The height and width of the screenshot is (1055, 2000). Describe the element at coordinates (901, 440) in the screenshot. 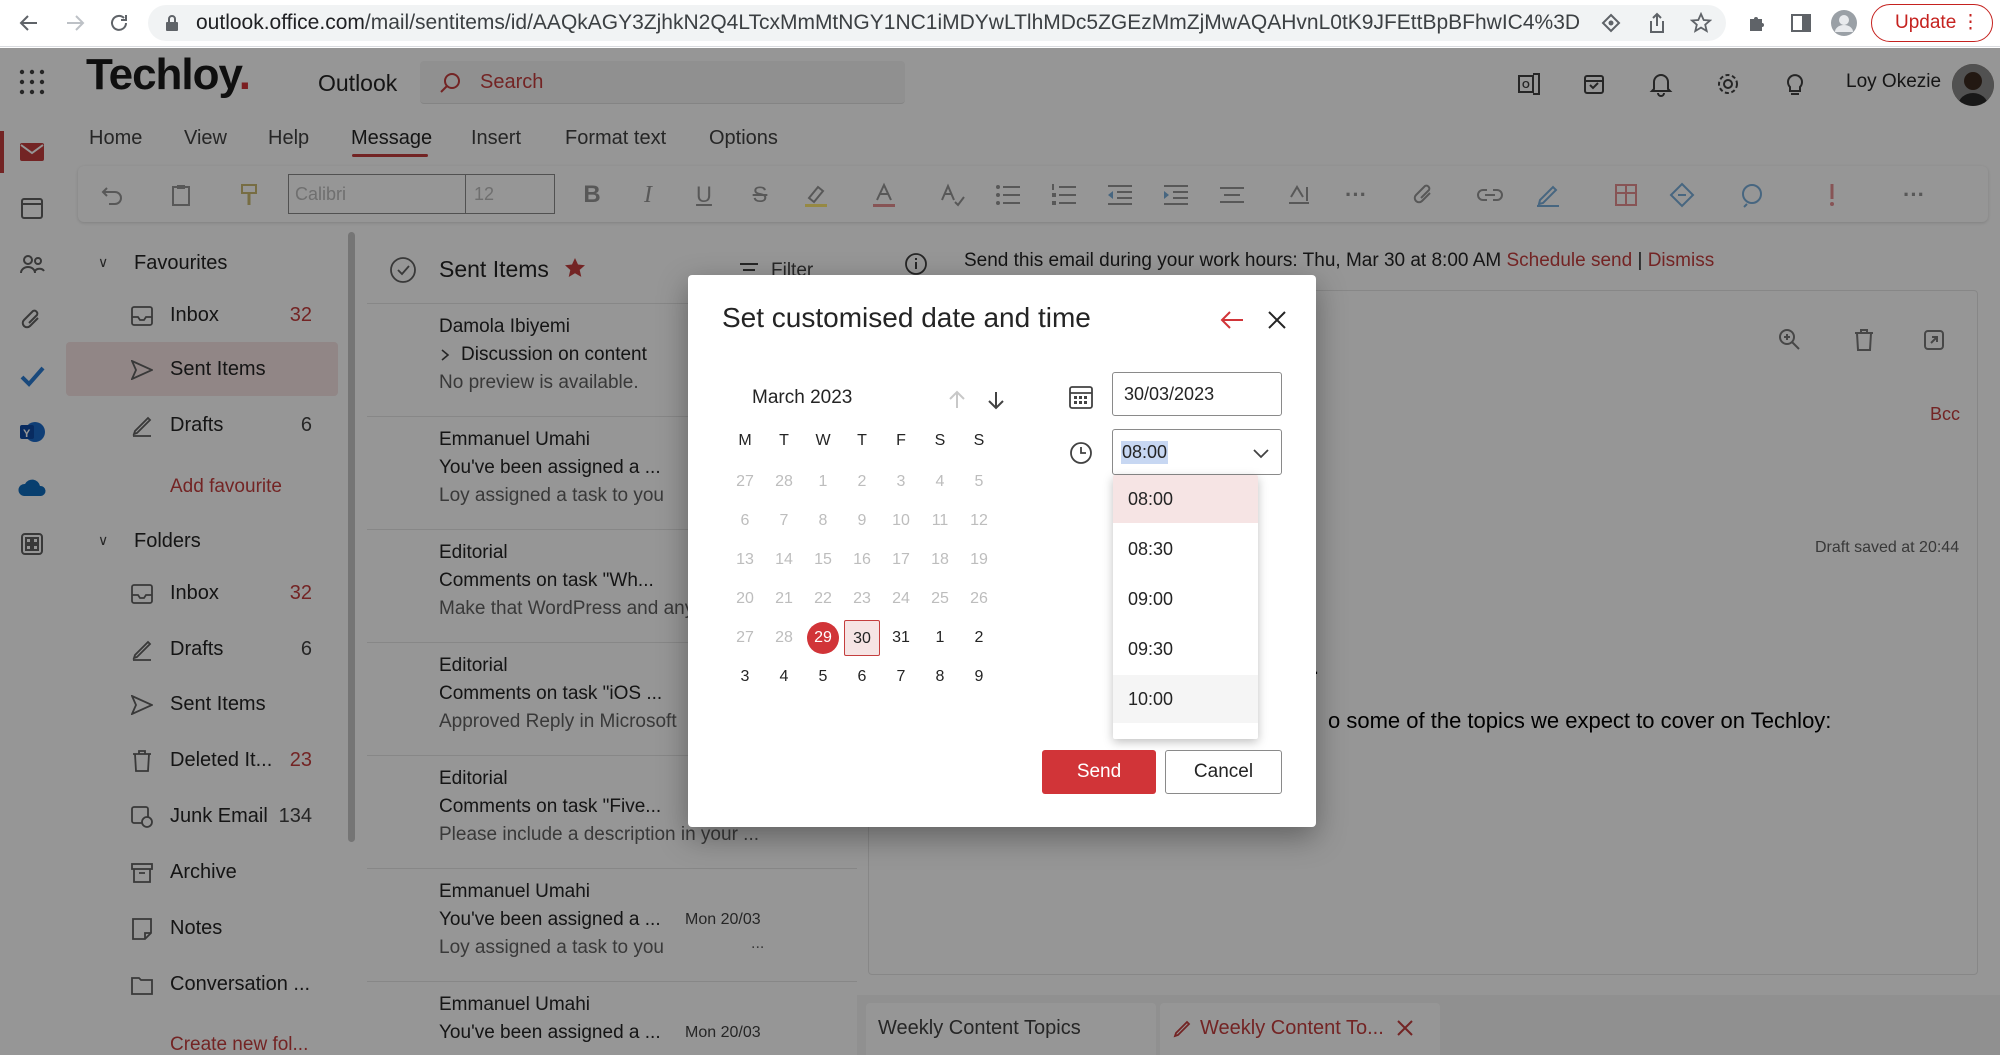

I see `weekday-label: F` at that location.